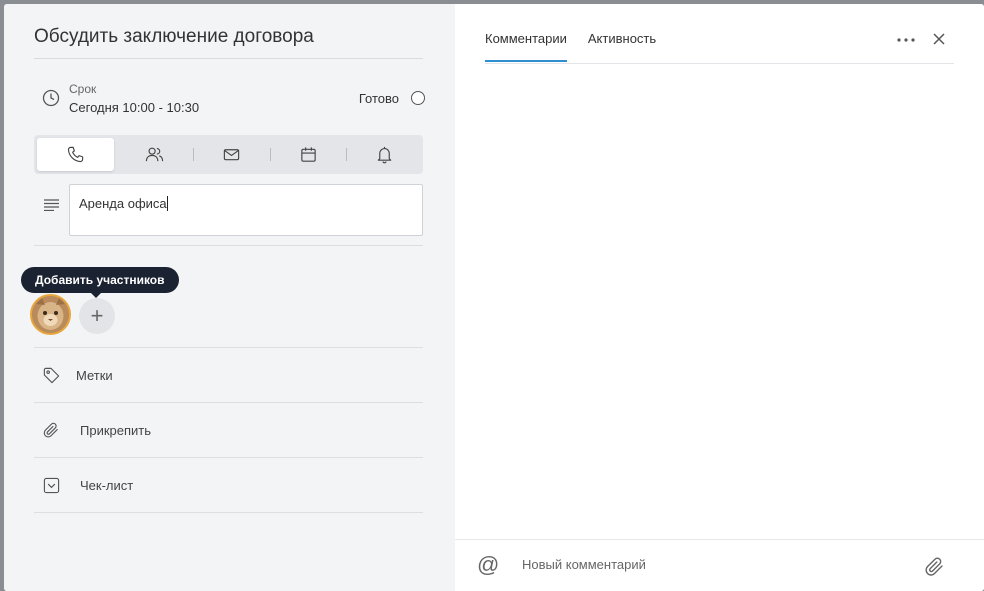 The width and height of the screenshot is (984, 591). I want to click on type-event-button, so click(308, 154).